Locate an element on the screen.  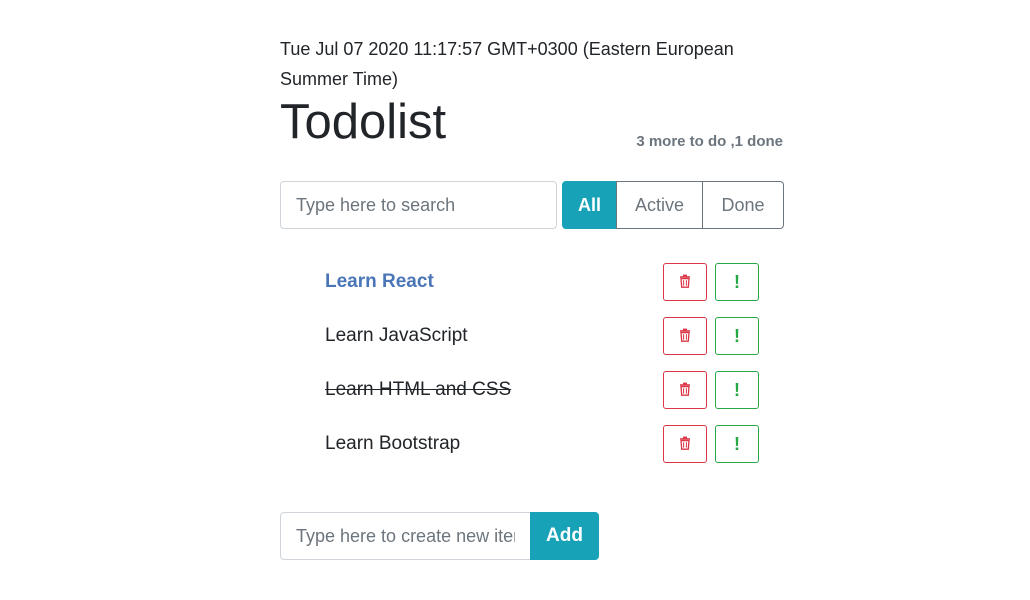
filter-done-button: Done is located at coordinates (743, 205).